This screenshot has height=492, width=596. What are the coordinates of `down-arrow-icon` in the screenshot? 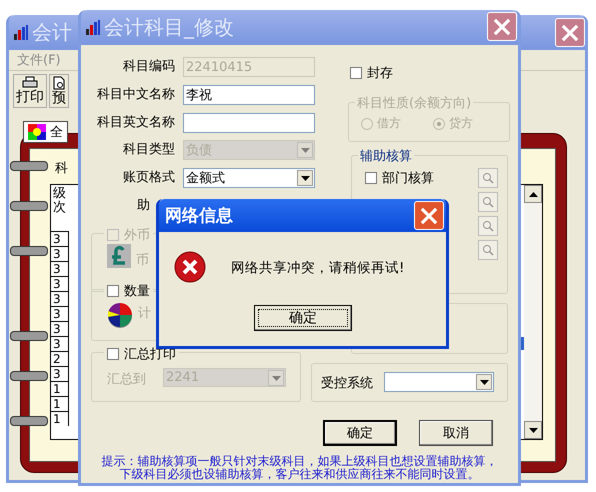 It's located at (533, 430).